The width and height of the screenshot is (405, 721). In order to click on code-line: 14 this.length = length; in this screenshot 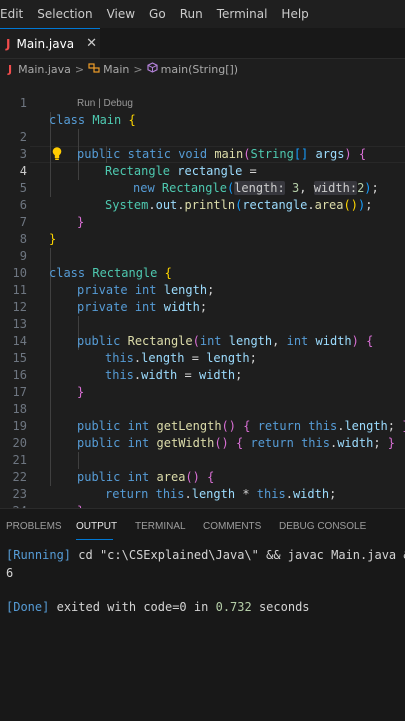, I will do `click(202, 340)`.